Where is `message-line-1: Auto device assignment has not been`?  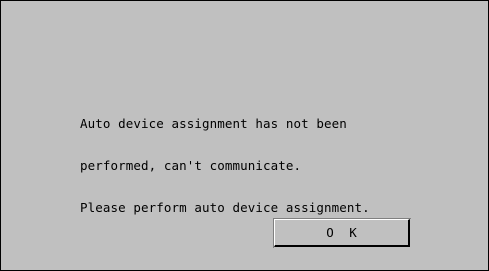 message-line-1: Auto device assignment has not been is located at coordinates (213, 123).